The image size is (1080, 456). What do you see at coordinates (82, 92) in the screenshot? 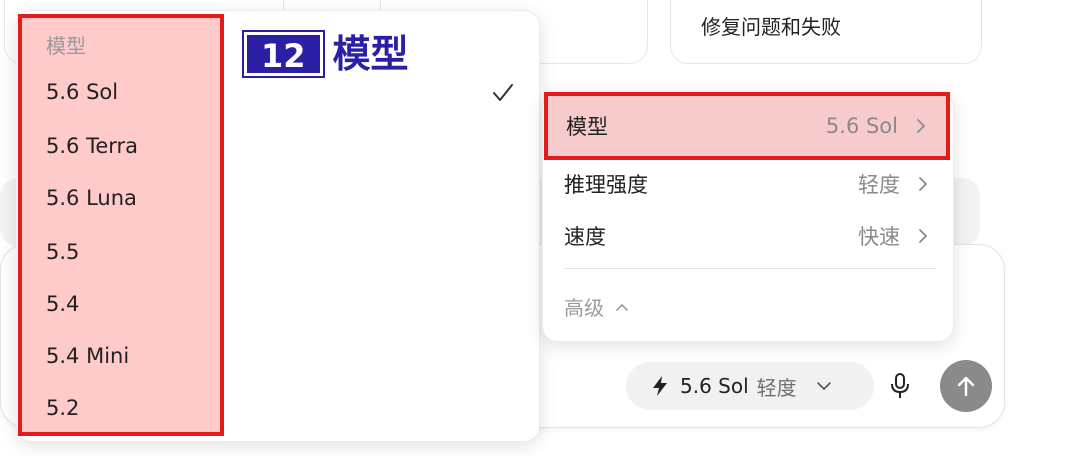
I see `model-option: 5.6 Sol` at bounding box center [82, 92].